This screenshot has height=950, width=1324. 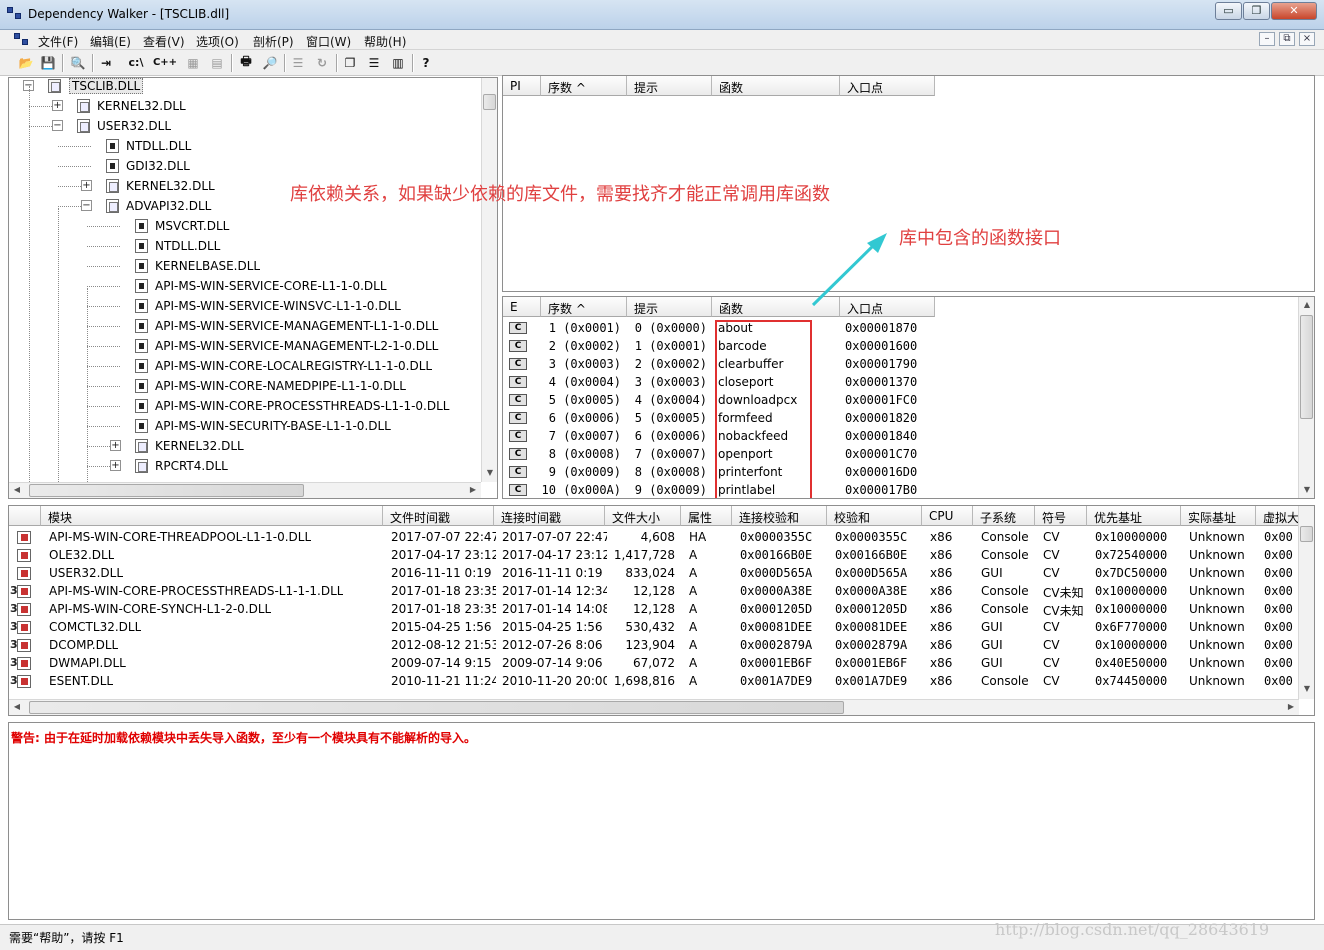 I want to click on tree-item: MSVCRT.DLL, so click(x=244, y=226).